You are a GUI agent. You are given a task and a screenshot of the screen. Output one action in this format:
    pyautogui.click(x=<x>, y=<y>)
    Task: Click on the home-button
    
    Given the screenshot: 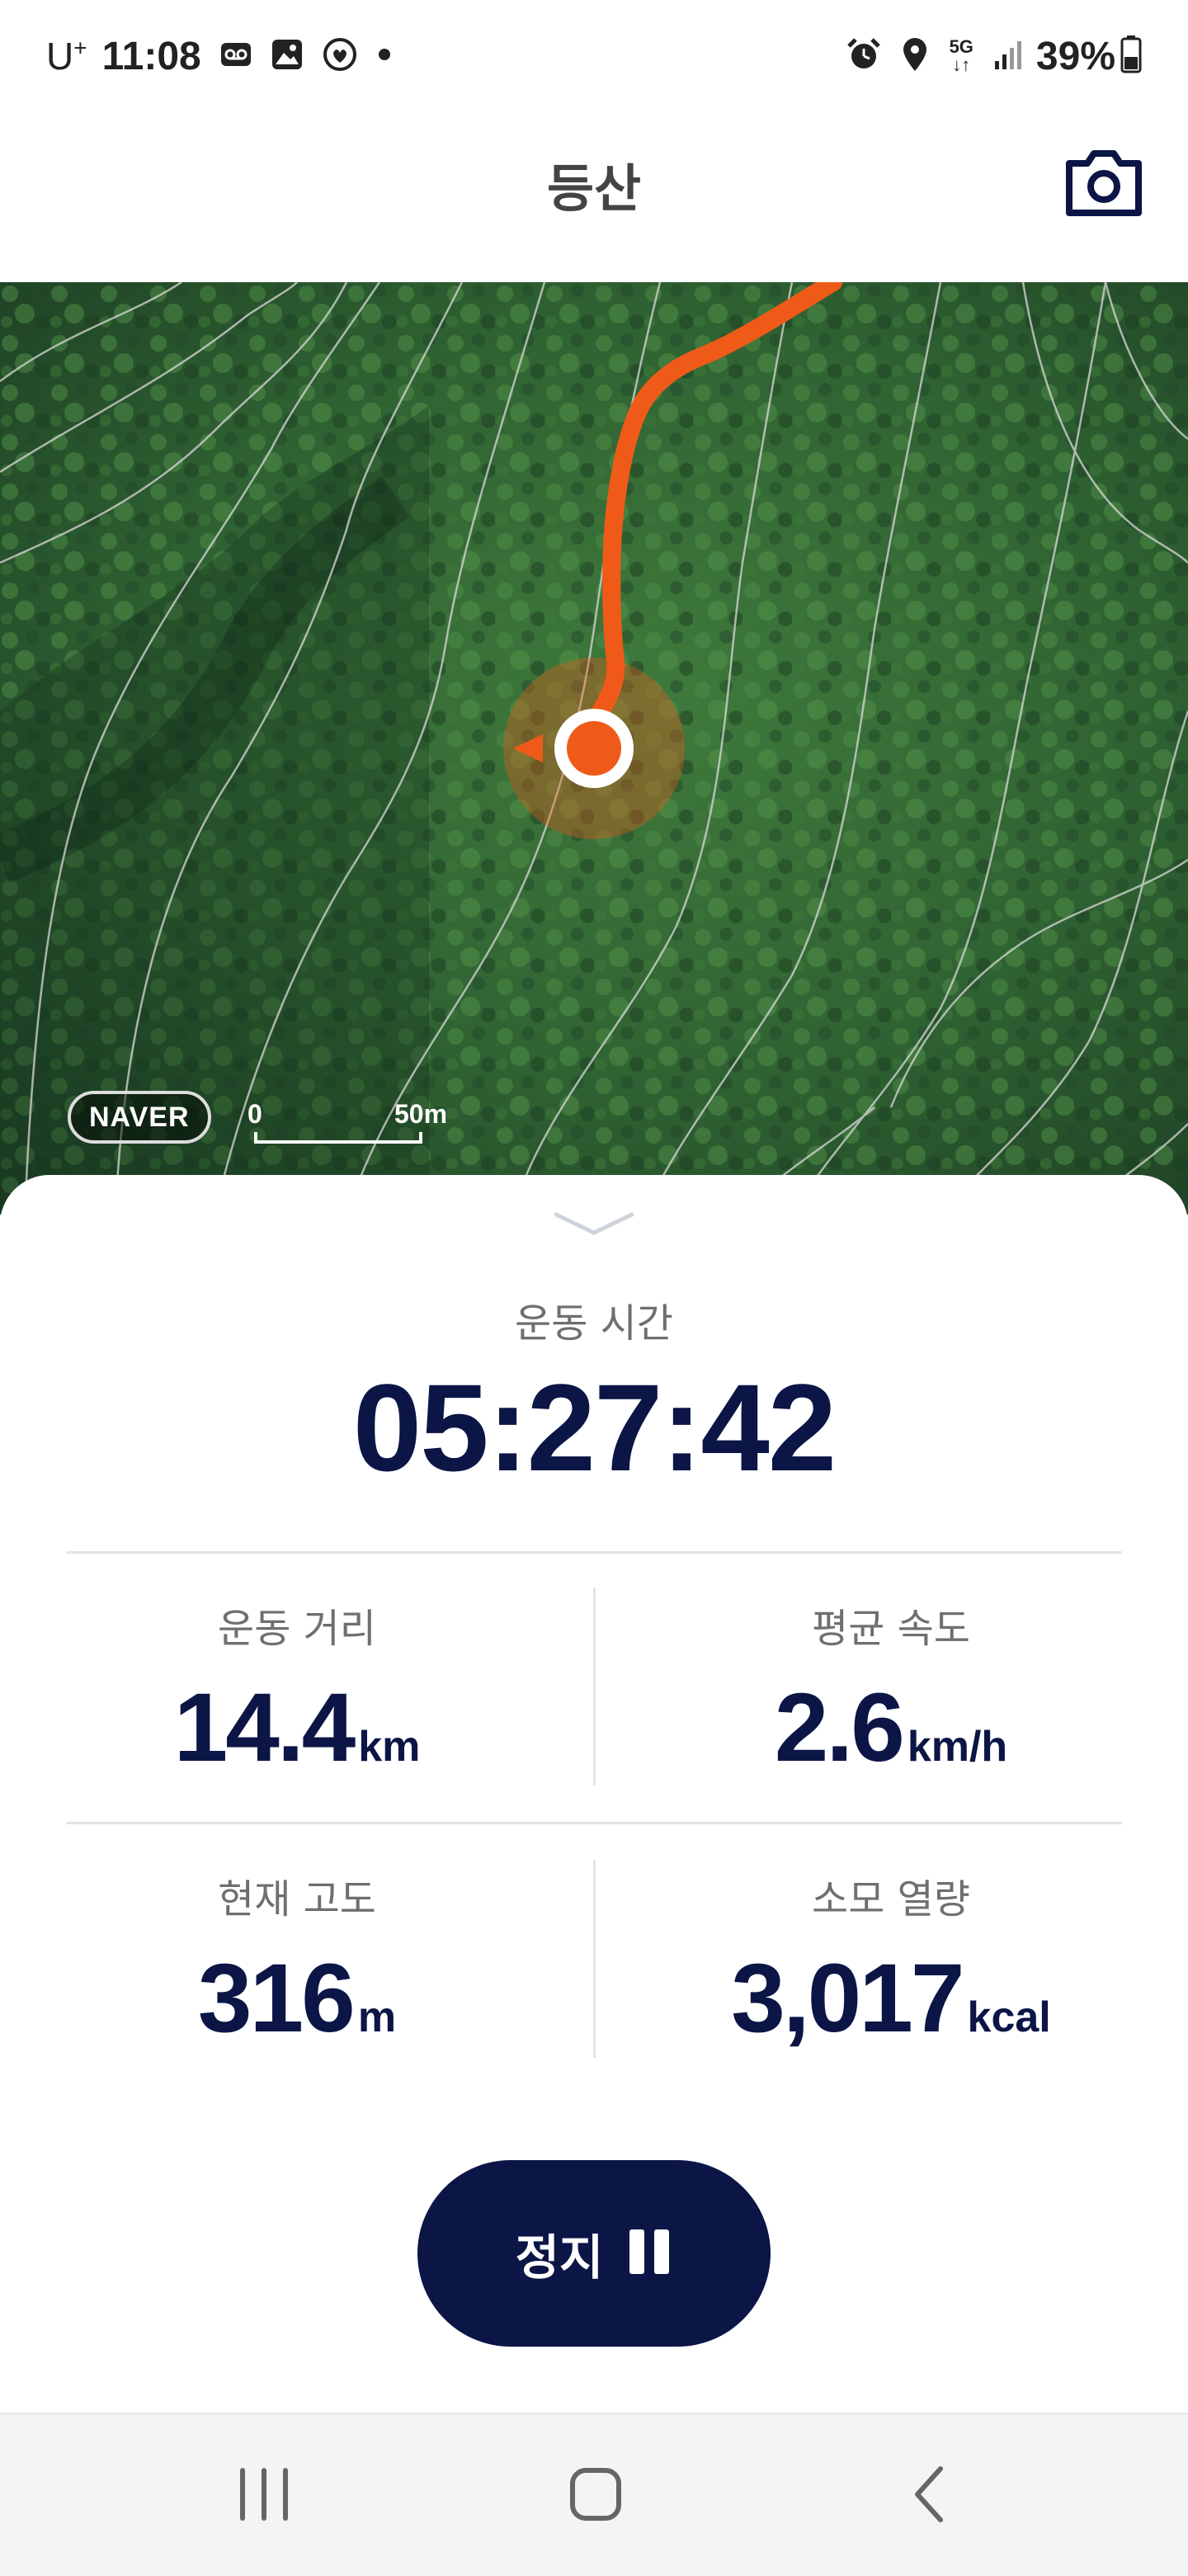 What is the action you would take?
    pyautogui.click(x=594, y=2496)
    